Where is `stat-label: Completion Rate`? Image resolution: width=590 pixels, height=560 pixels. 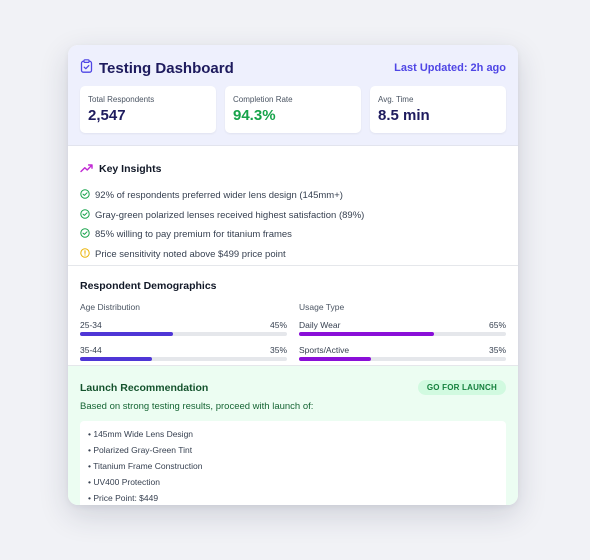 stat-label: Completion Rate is located at coordinates (263, 99).